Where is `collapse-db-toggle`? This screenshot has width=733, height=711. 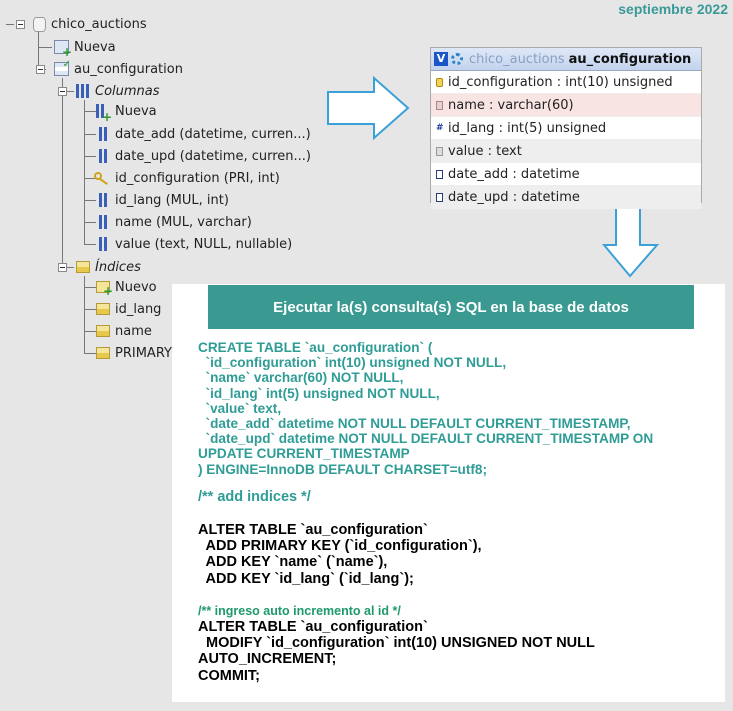 collapse-db-toggle is located at coordinates (20, 24).